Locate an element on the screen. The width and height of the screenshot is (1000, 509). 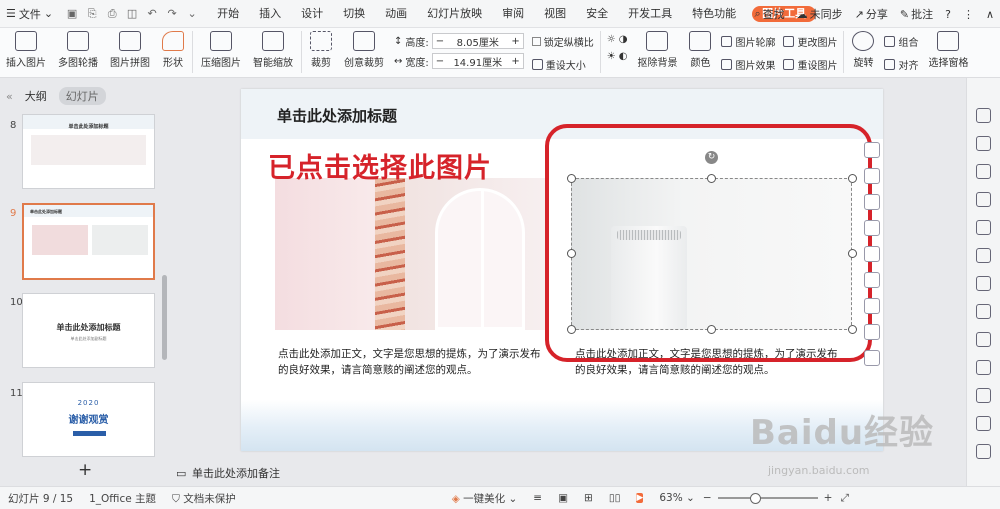
cutout-icon is located at coordinates (872, 202).